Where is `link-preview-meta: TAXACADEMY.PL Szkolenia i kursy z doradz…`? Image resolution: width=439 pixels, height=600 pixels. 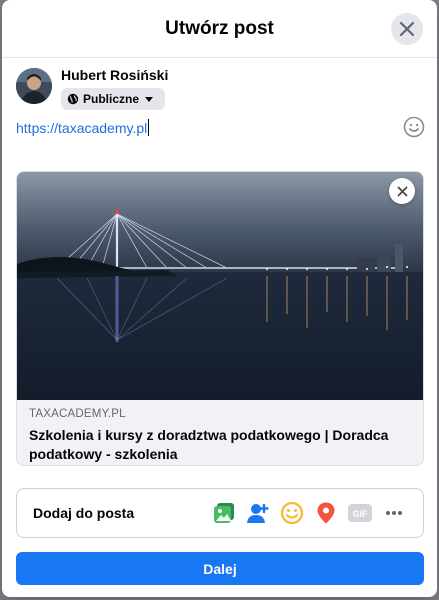 link-preview-meta: TAXACADEMY.PL Szkolenia i kursy z doradz… is located at coordinates (220, 432).